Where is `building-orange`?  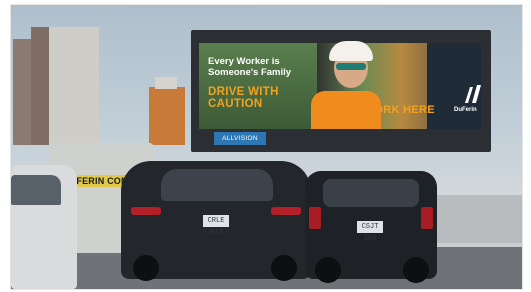 building-orange is located at coordinates (167, 111).